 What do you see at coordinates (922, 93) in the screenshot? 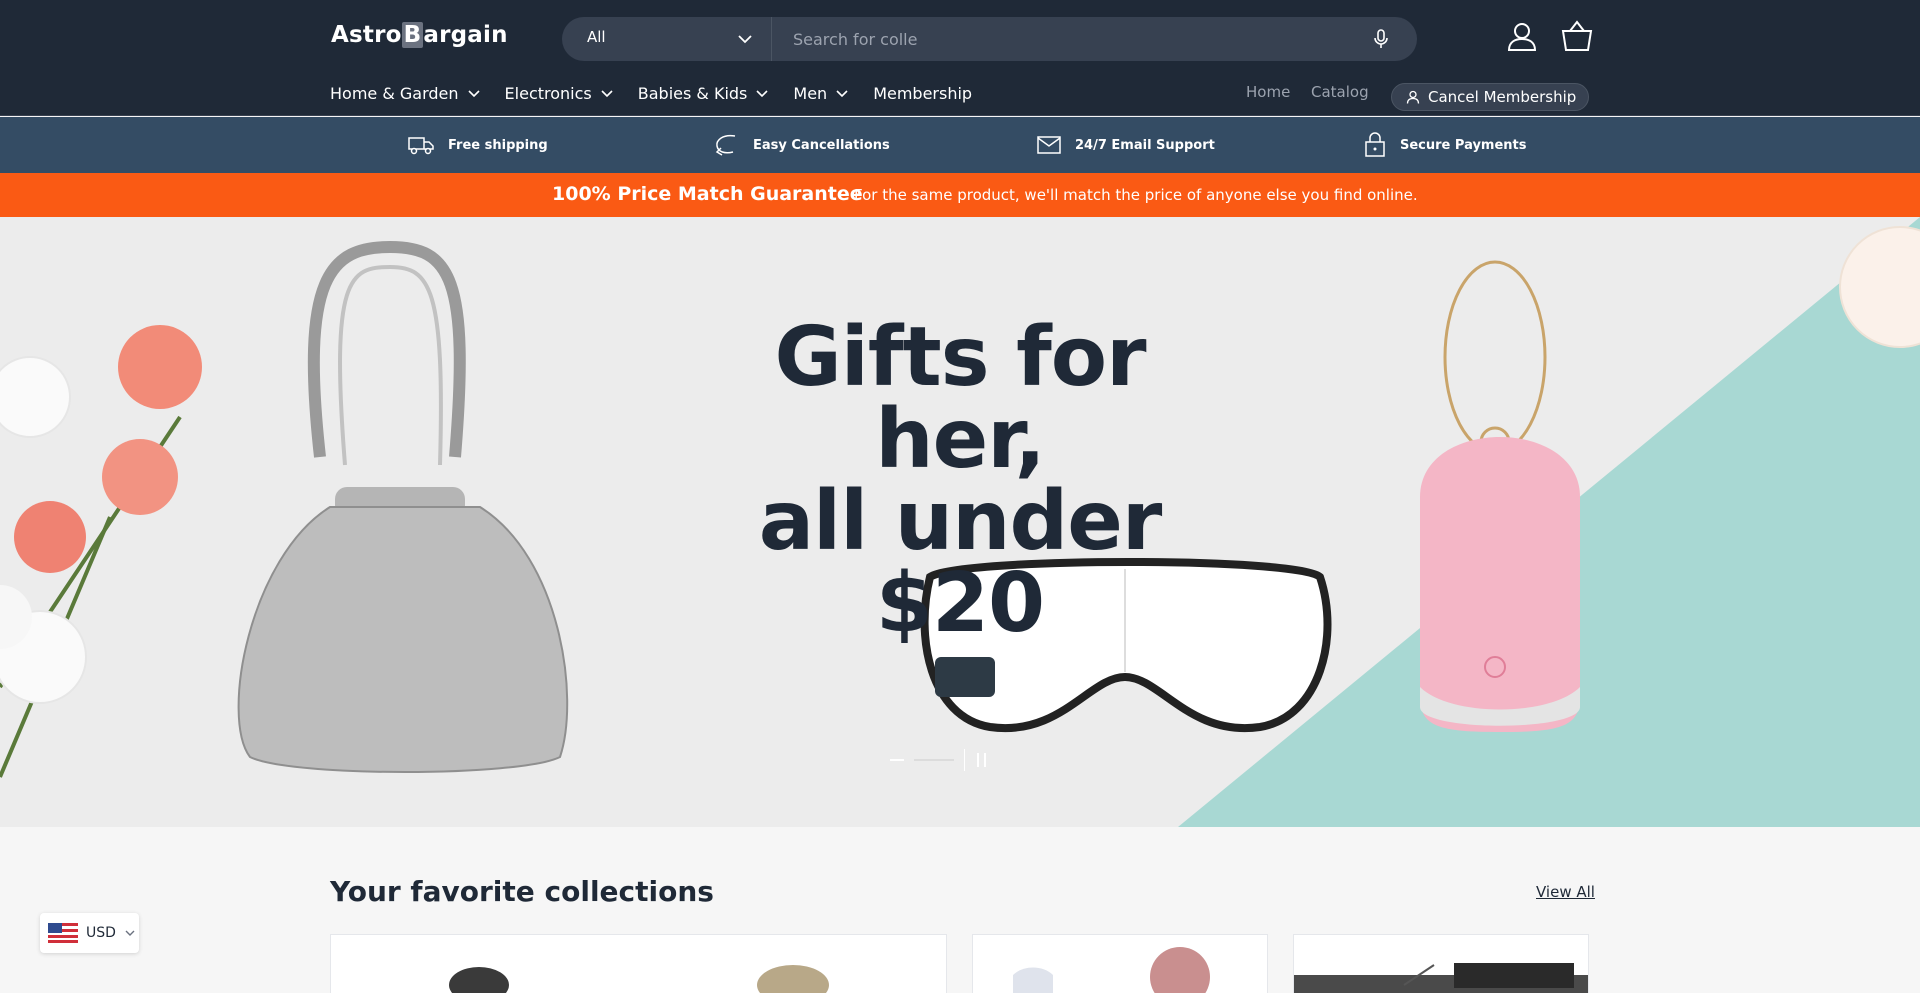
I see `nav-item-membership: Membership` at bounding box center [922, 93].